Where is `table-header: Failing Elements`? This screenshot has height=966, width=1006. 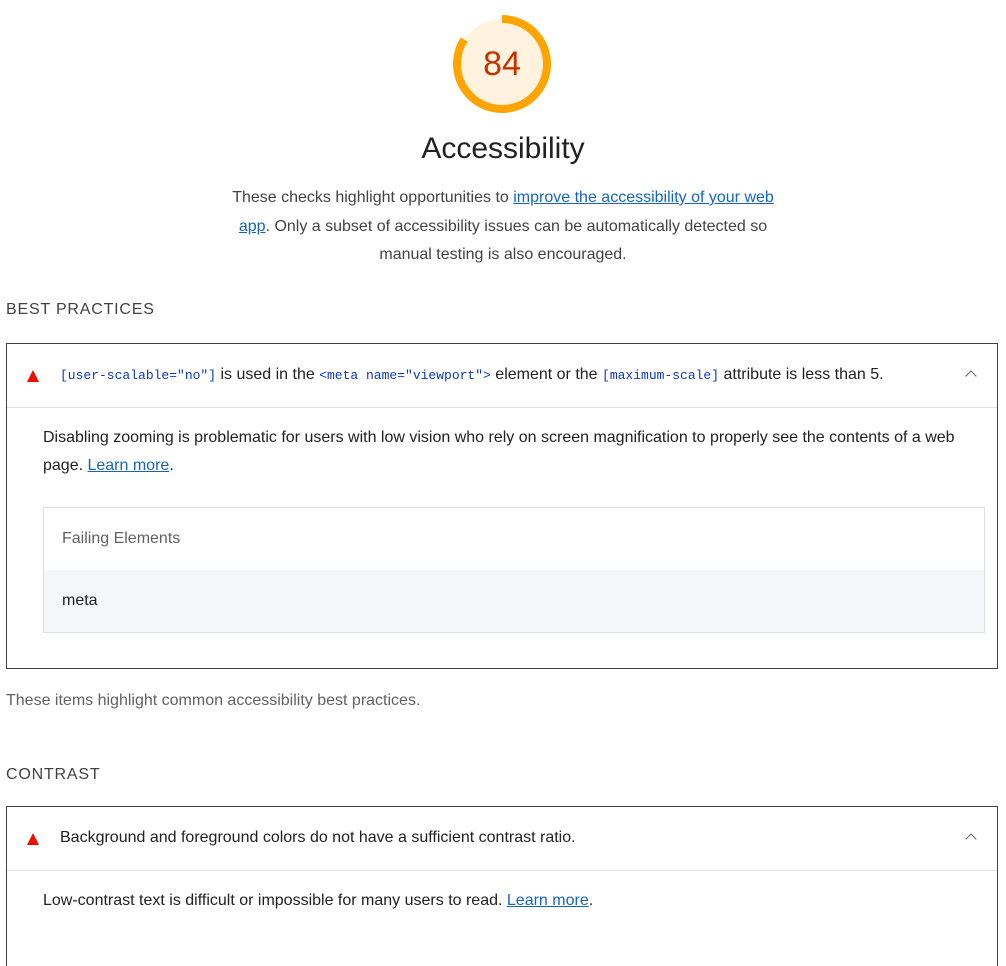
table-header: Failing Elements is located at coordinates (514, 539).